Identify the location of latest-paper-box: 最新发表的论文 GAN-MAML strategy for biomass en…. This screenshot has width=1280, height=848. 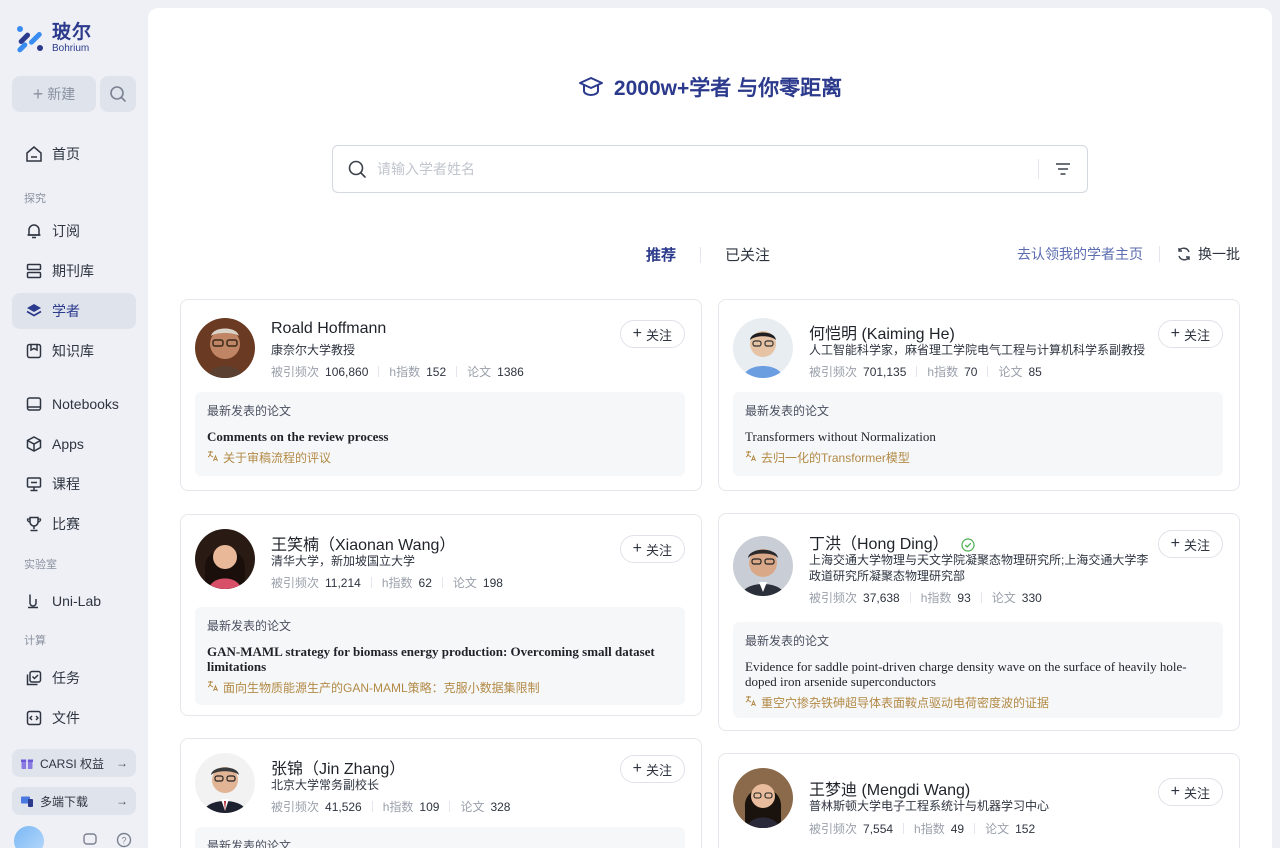
(440, 656).